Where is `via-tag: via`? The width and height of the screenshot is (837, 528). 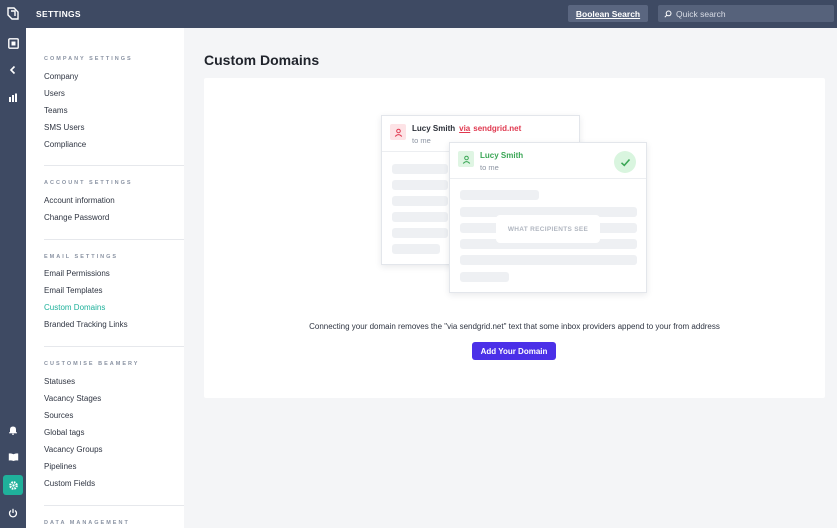
via-tag: via is located at coordinates (465, 128).